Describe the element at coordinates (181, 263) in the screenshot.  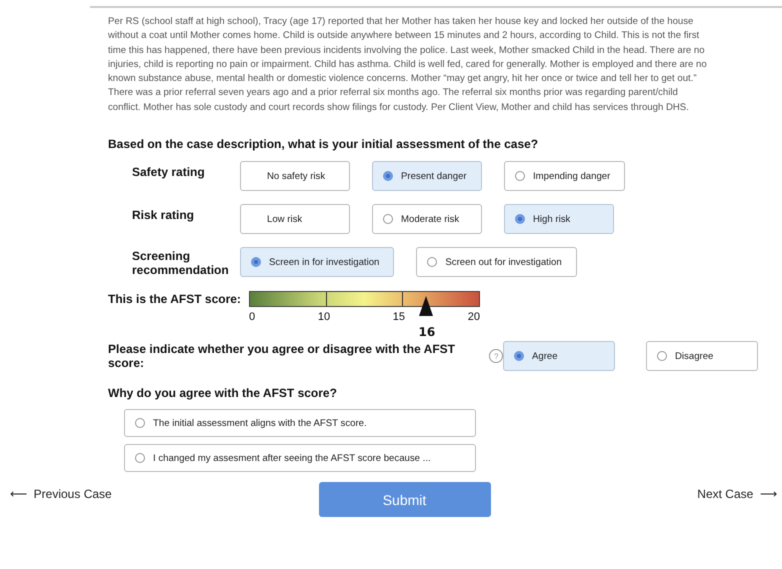
I see `rating-label: Screening recommendation` at that location.